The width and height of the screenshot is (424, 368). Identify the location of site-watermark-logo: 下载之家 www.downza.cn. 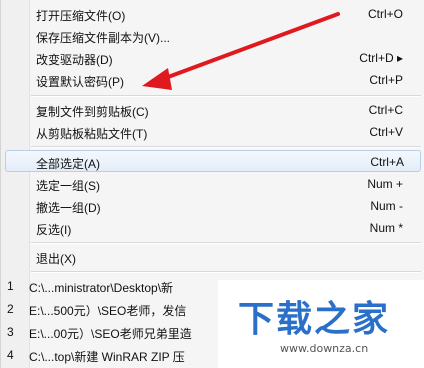
(321, 324).